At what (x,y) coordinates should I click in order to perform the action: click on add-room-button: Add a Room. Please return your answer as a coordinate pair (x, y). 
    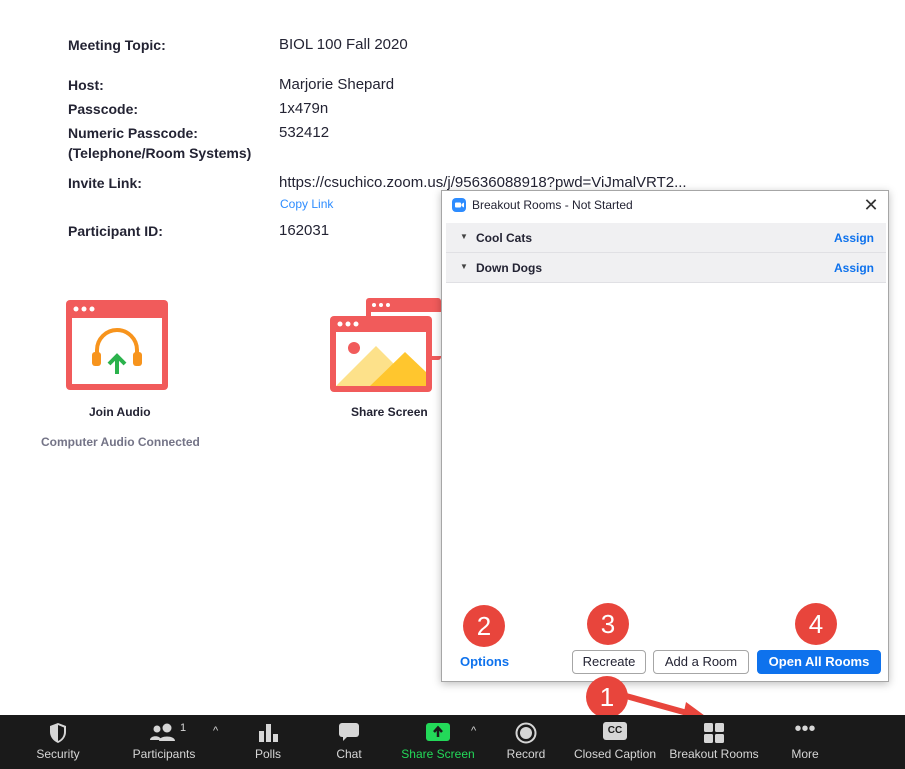
    Looking at the image, I should click on (701, 662).